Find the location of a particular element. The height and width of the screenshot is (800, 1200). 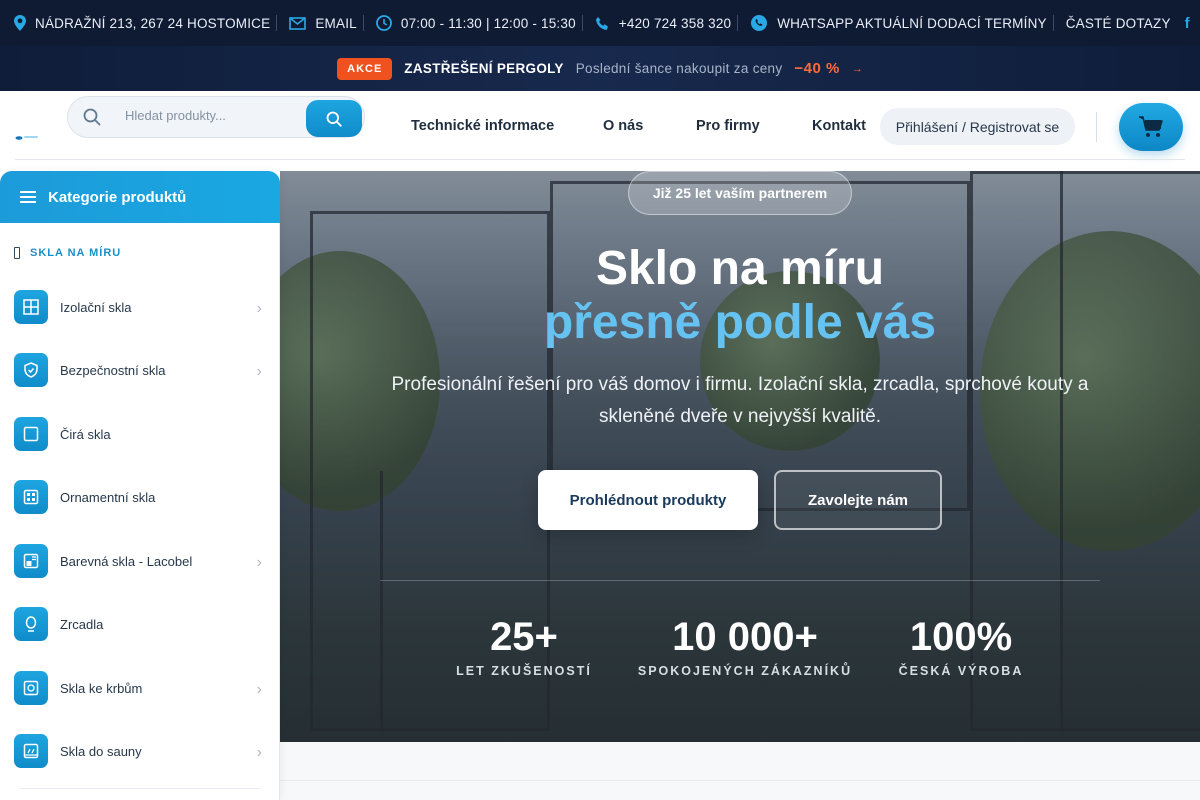

content-below-hero is located at coordinates (740, 771).